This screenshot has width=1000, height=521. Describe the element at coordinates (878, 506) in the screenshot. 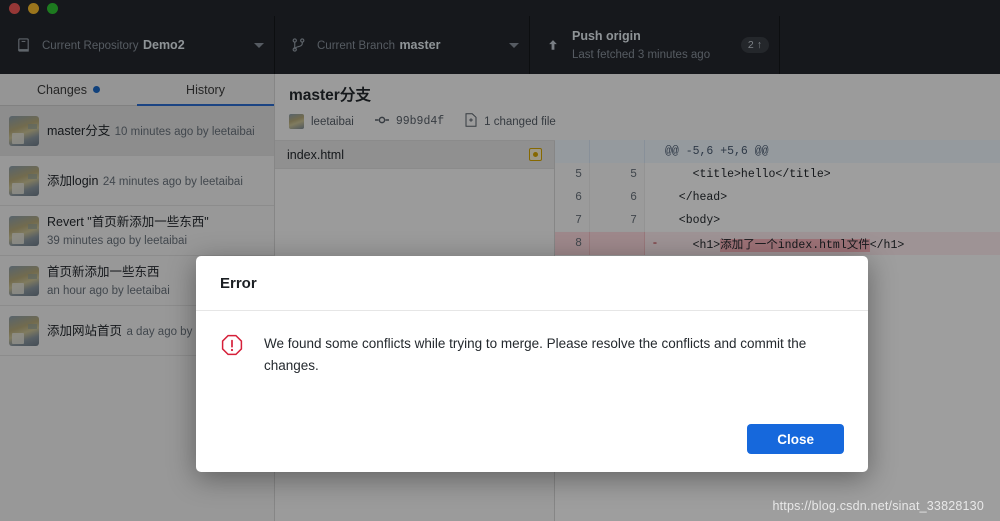

I see `watermark: https://blog.csdn.net/sinat_33828130` at that location.